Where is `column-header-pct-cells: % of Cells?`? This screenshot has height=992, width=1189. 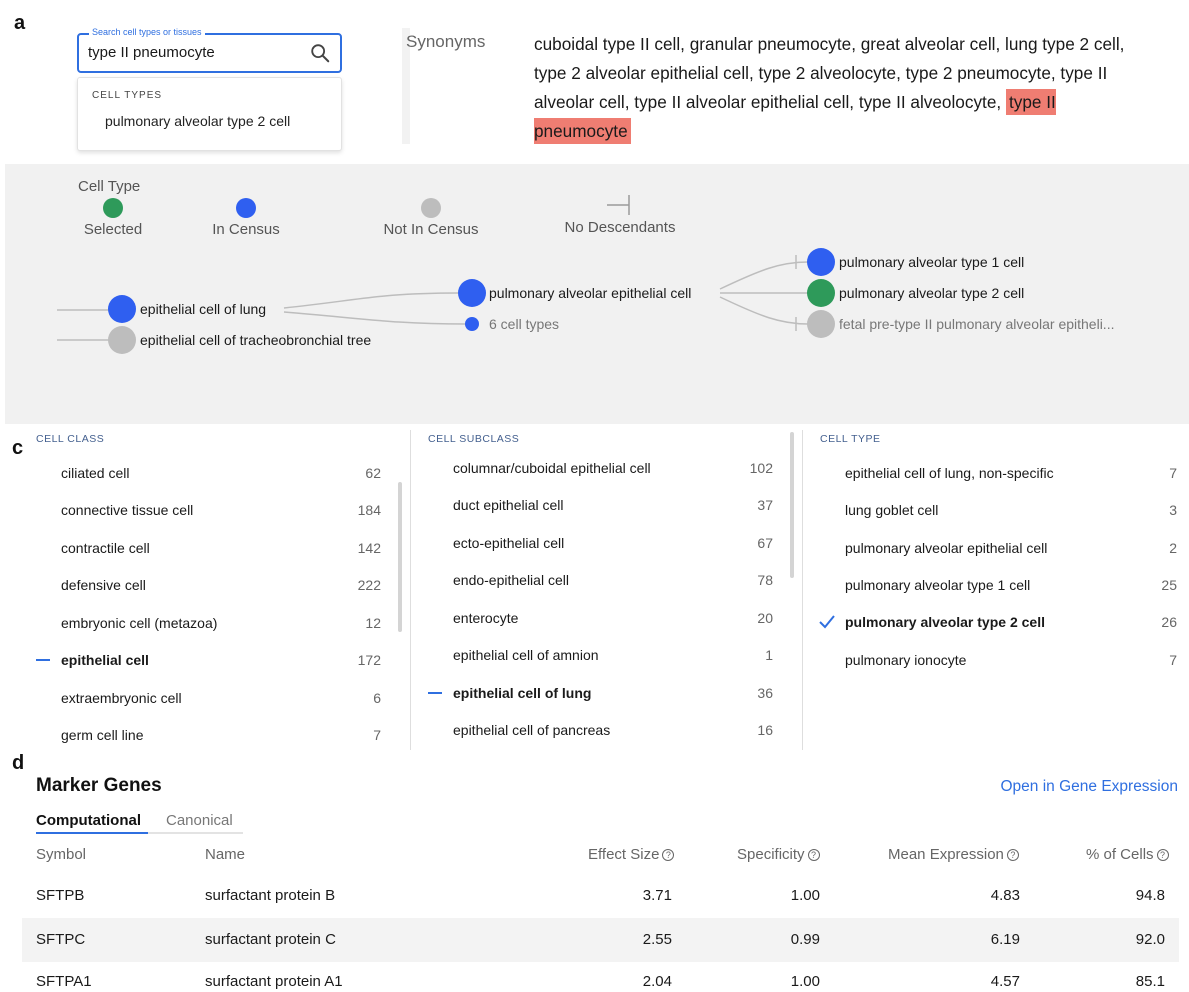 column-header-pct-cells: % of Cells? is located at coordinates (1127, 854).